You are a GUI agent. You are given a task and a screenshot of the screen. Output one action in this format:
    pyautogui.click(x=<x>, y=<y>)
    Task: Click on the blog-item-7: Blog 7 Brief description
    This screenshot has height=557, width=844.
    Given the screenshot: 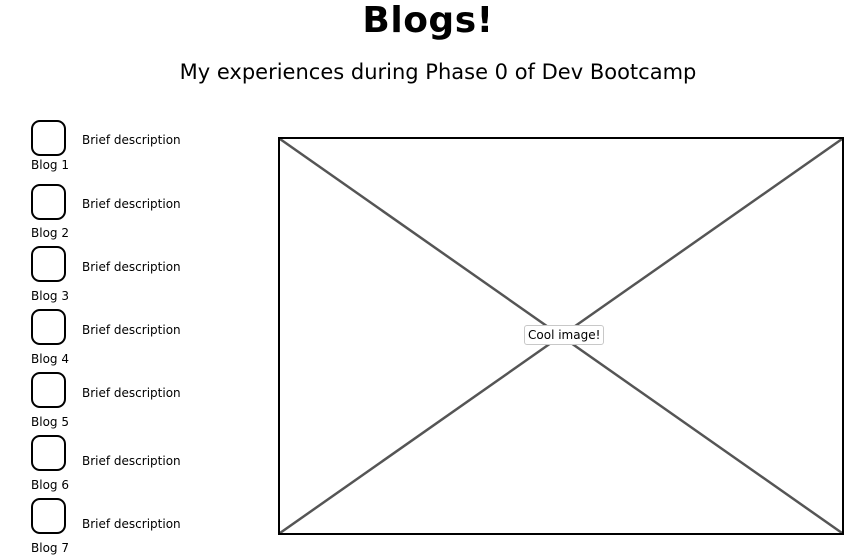 What is the action you would take?
    pyautogui.click(x=128, y=527)
    